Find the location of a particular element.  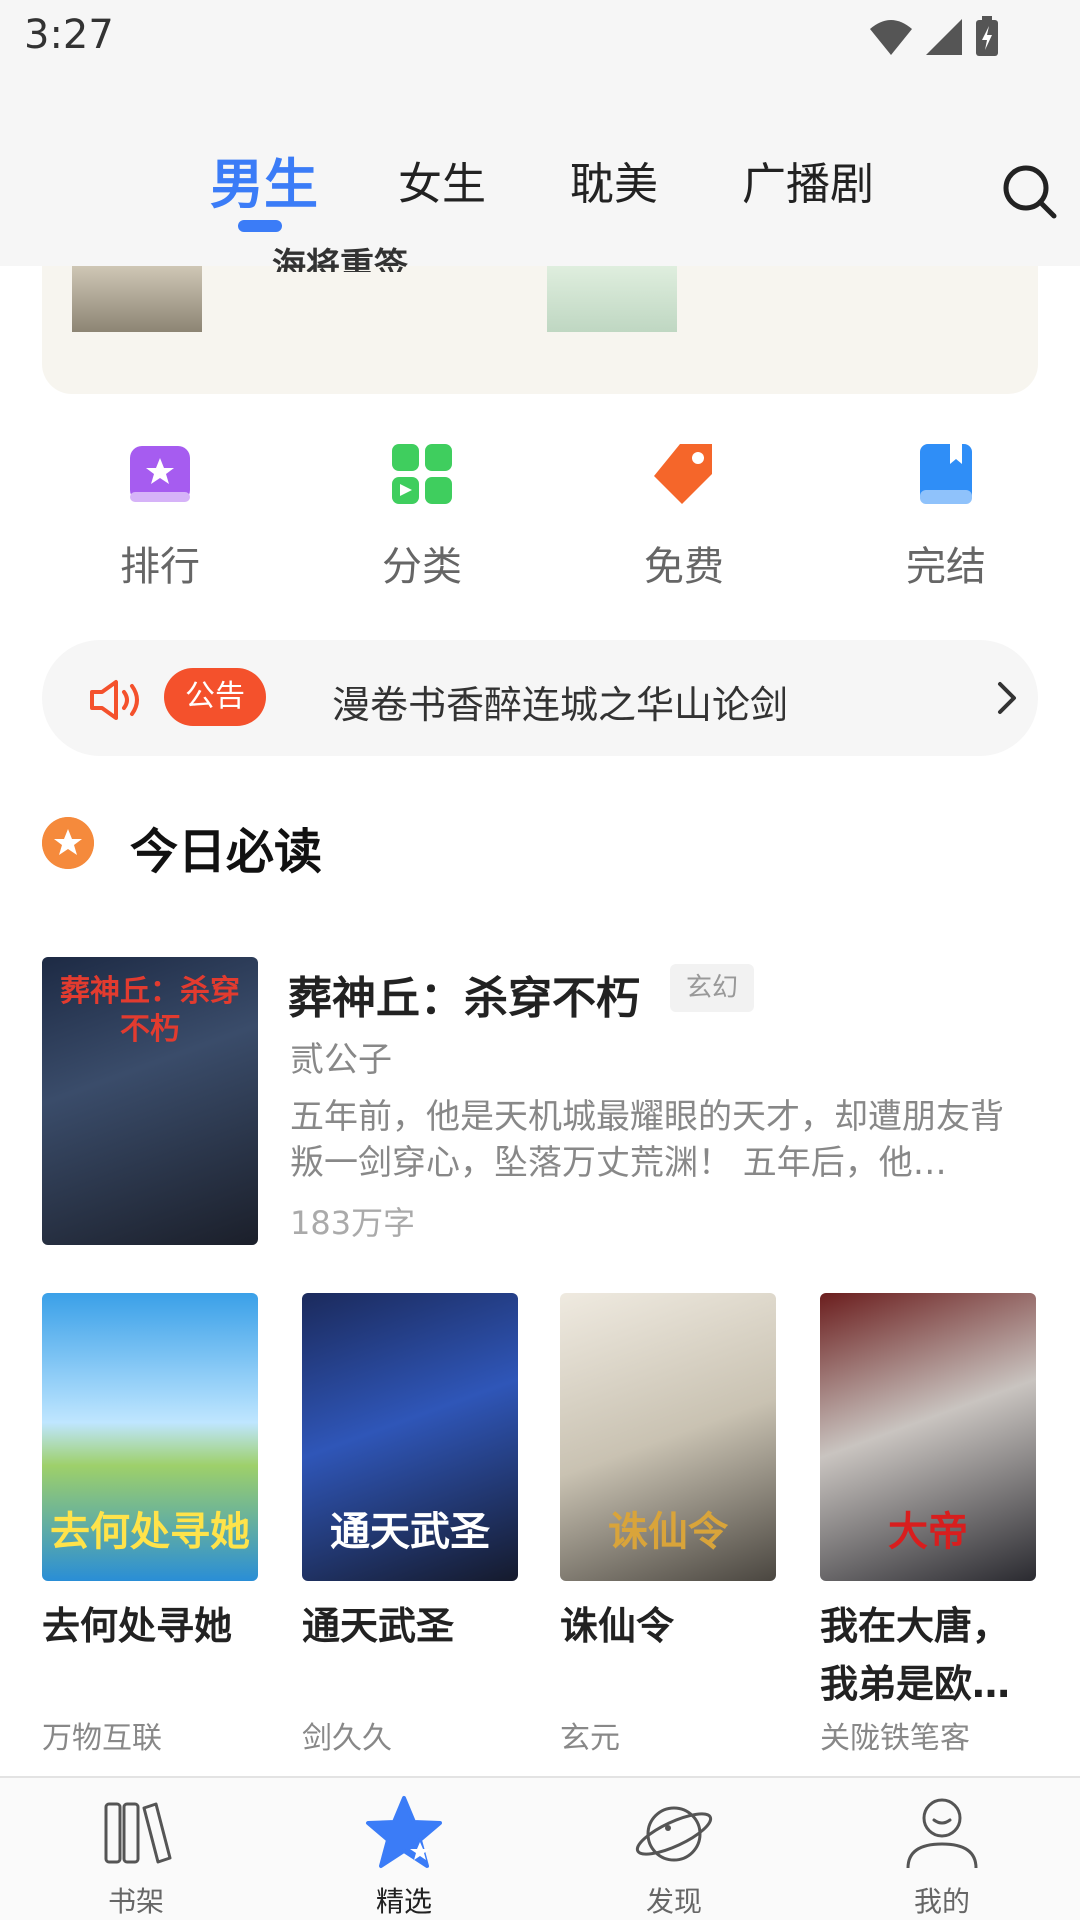

announcement-bar: 公告 漫卷书香醉连城之华山论剑 is located at coordinates (540, 698).